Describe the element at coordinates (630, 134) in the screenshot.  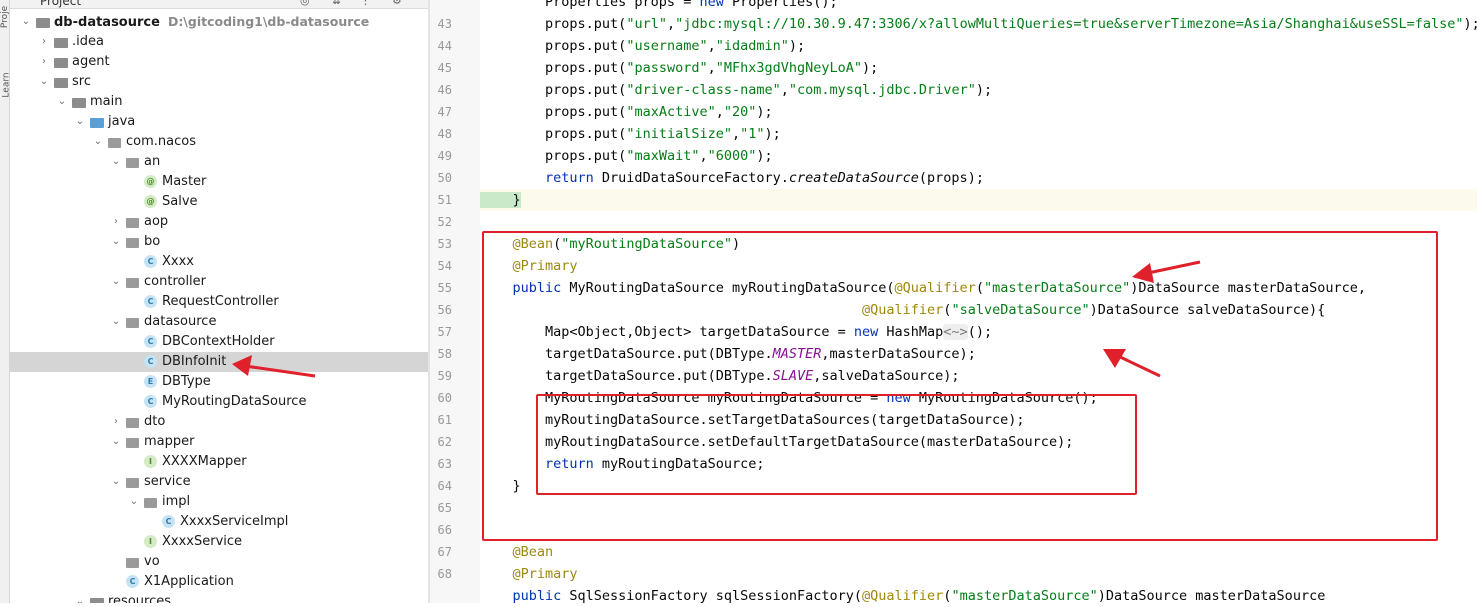
I see `code-line: props.put("initialSize","1");` at that location.